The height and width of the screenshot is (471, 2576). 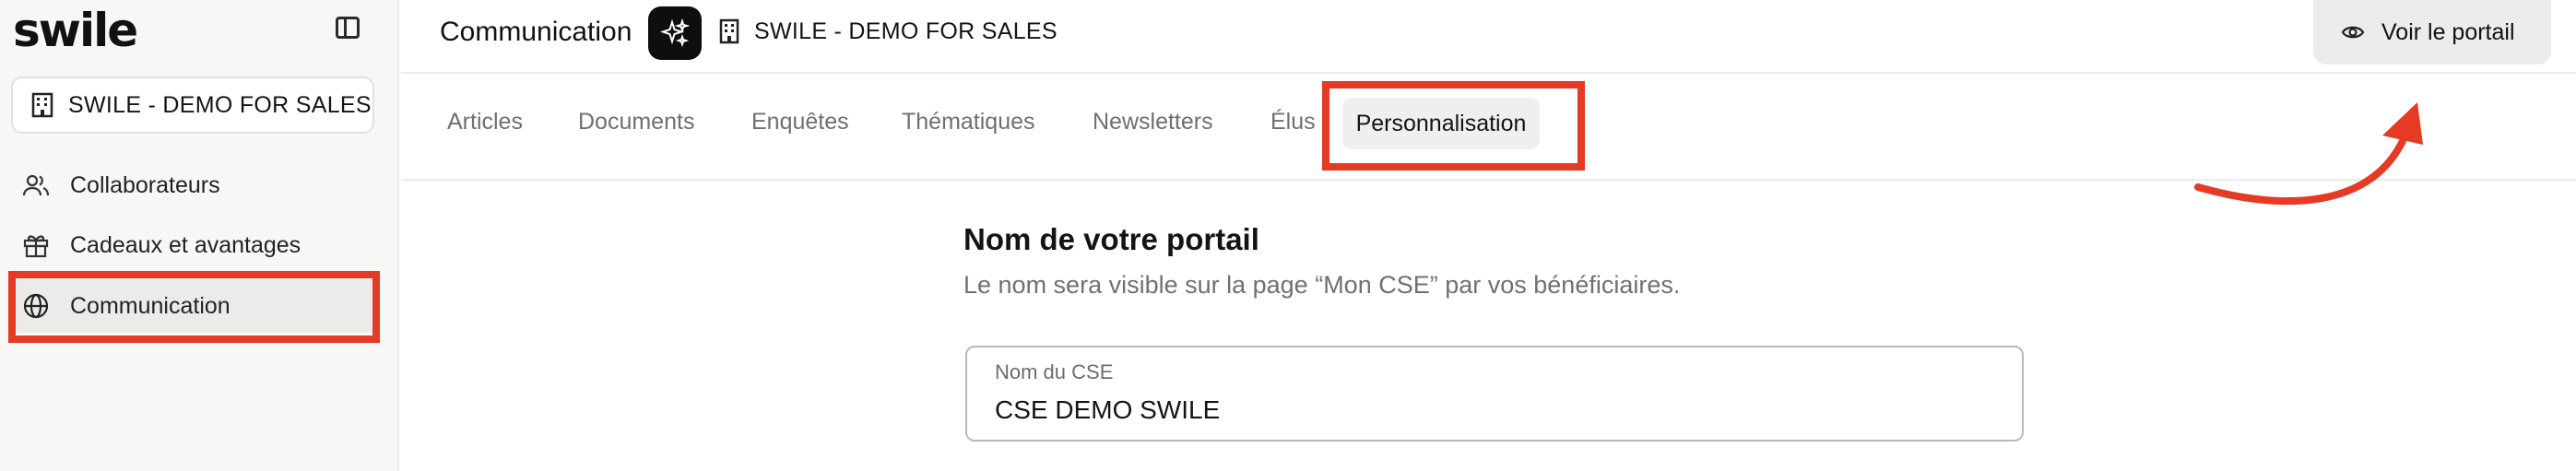 I want to click on company-selector: SWILE - DEMO FOR SALES, so click(x=192, y=105).